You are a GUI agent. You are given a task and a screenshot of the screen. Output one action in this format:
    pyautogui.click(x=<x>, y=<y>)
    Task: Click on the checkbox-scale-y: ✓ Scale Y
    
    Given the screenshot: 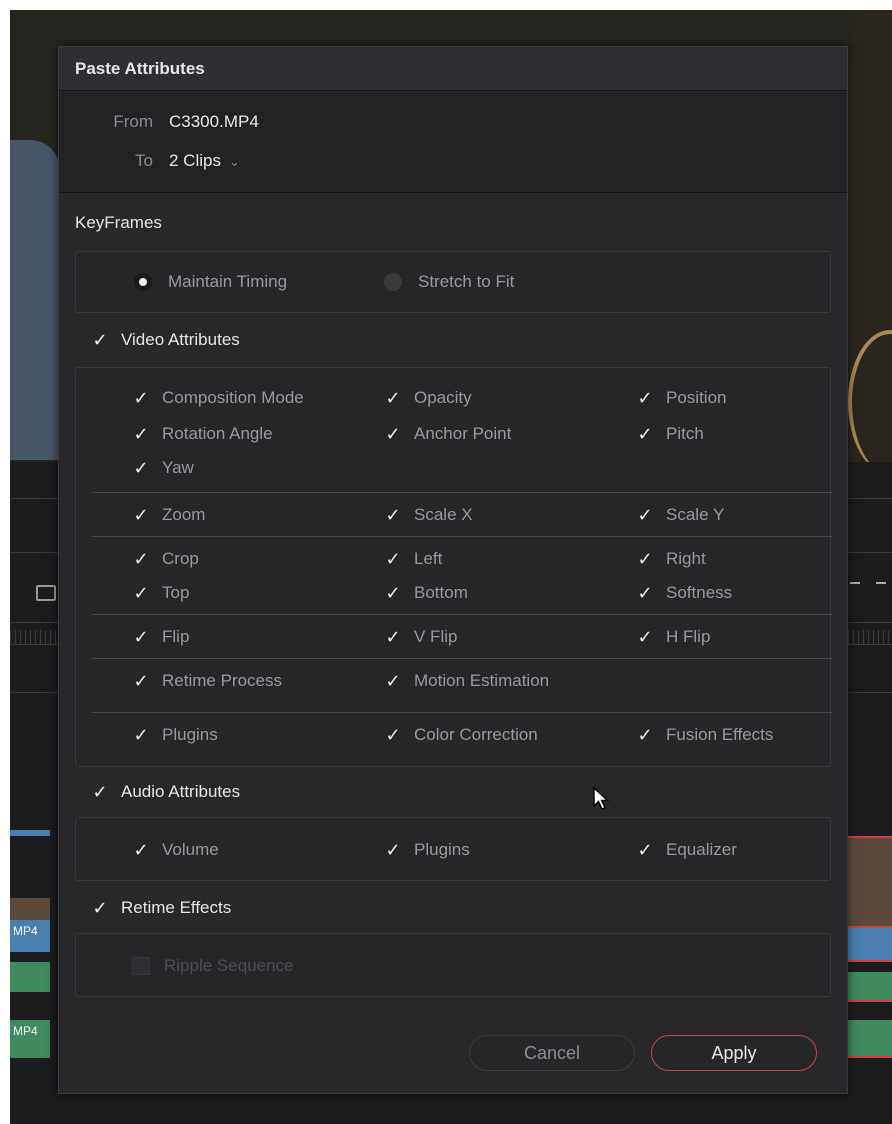 What is the action you would take?
    pyautogui.click(x=680, y=515)
    